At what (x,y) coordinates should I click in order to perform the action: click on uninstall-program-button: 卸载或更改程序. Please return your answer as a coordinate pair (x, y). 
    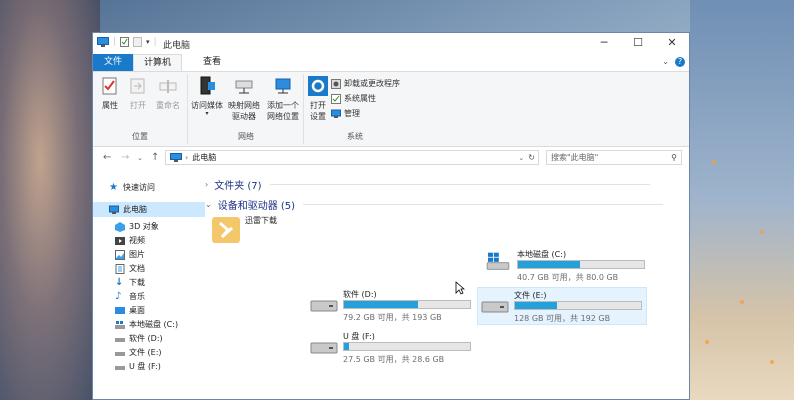
    Looking at the image, I should click on (365, 83).